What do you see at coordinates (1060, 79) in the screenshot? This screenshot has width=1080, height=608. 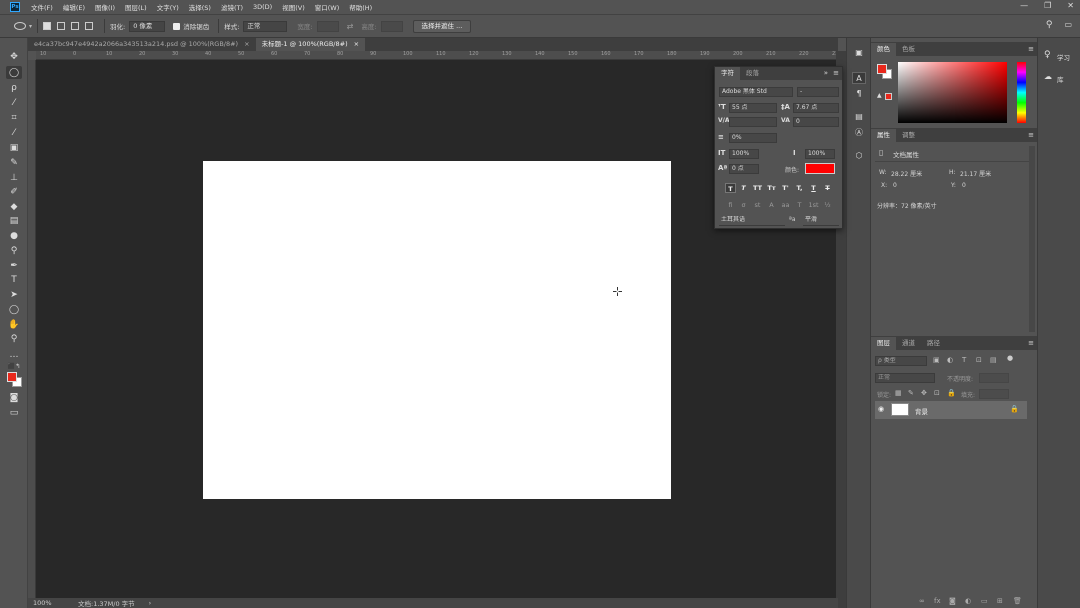 I see `libraries-label: 库` at bounding box center [1060, 79].